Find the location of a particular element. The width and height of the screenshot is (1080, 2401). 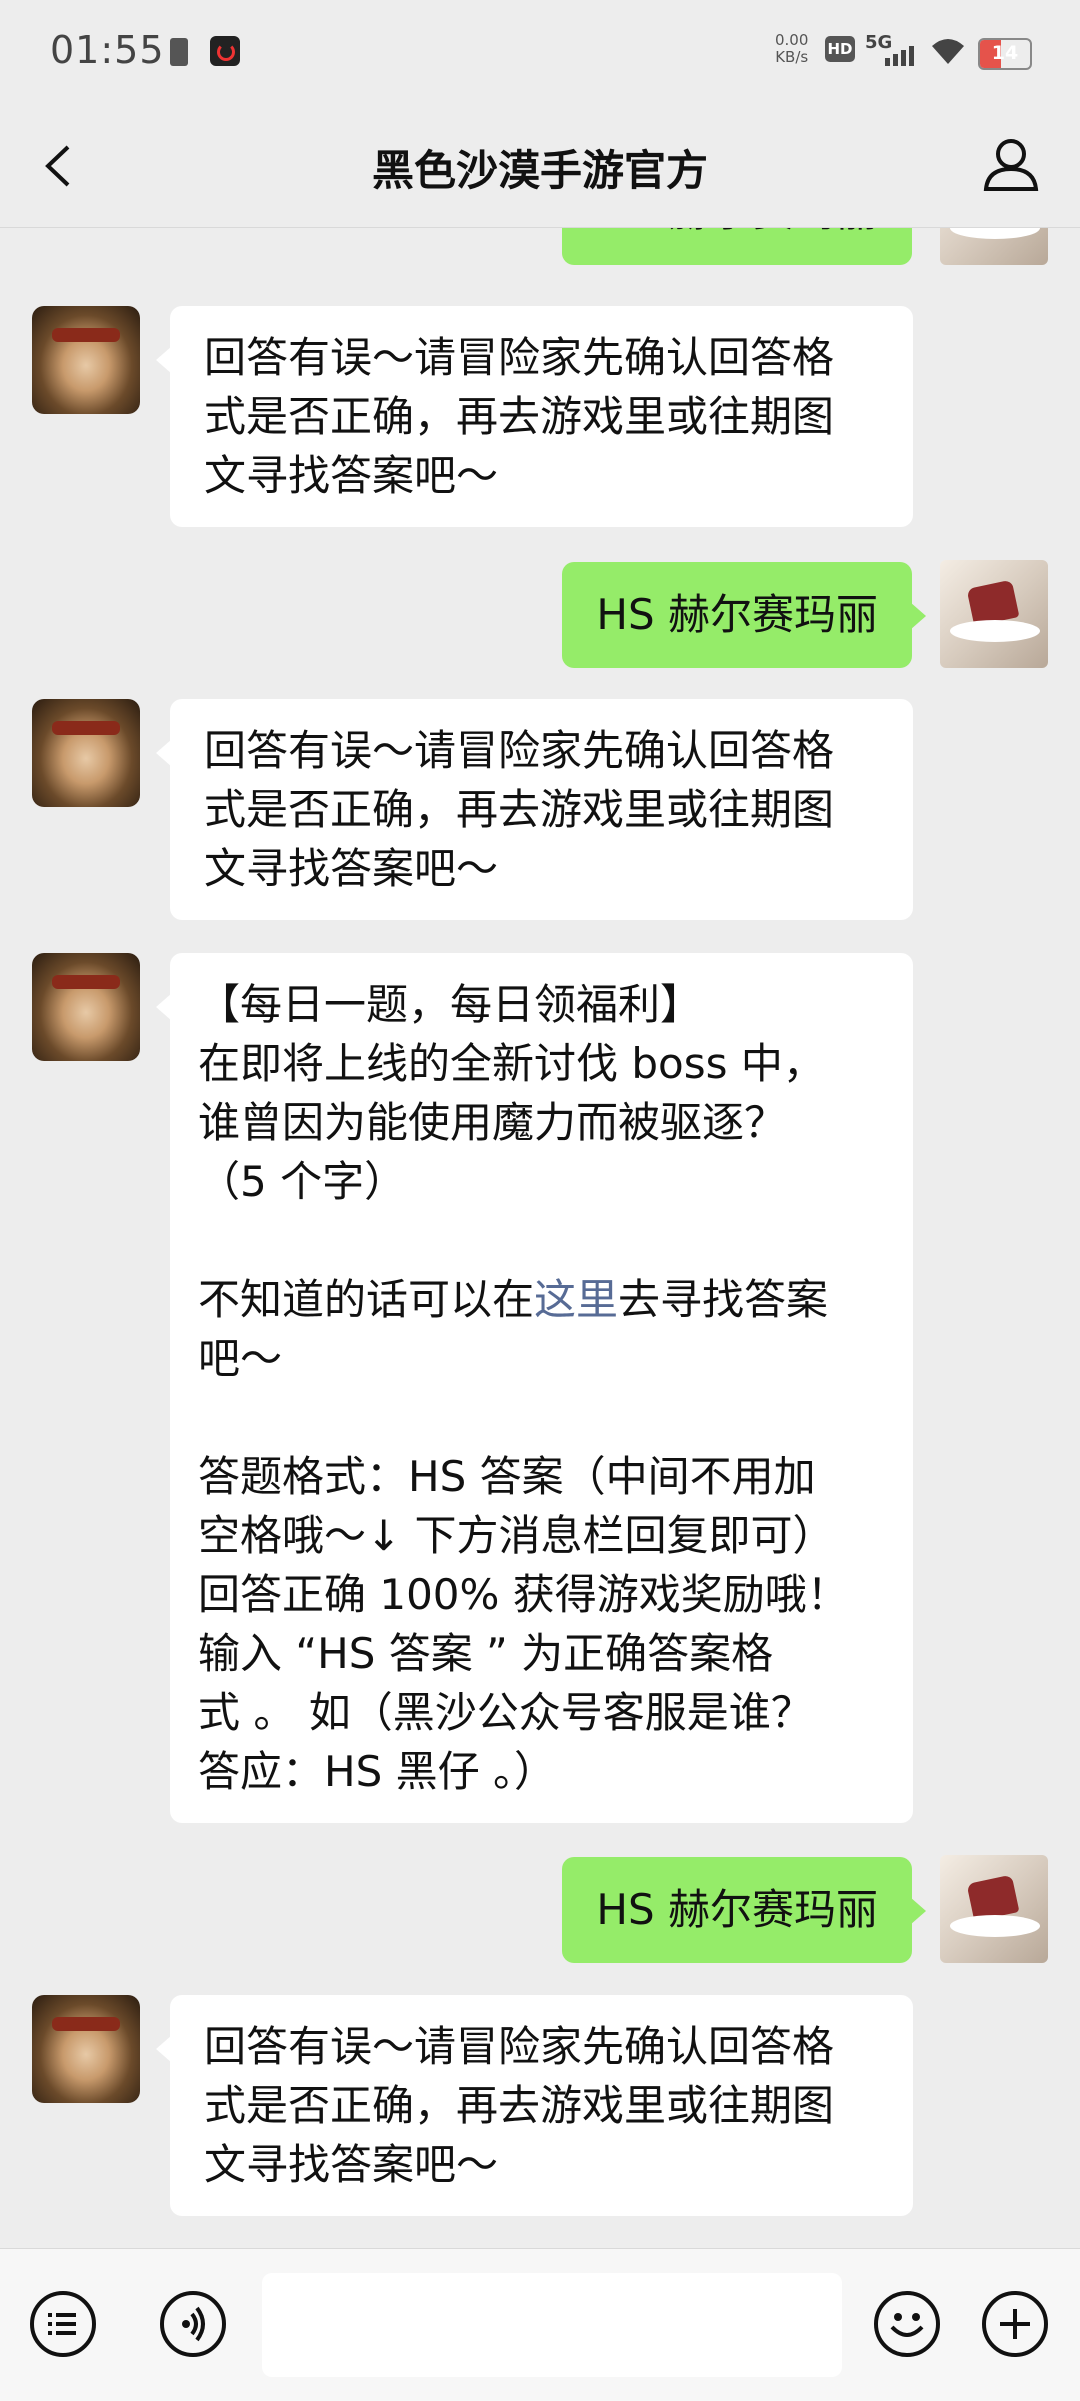

signal-icon is located at coordinates (900, 55).